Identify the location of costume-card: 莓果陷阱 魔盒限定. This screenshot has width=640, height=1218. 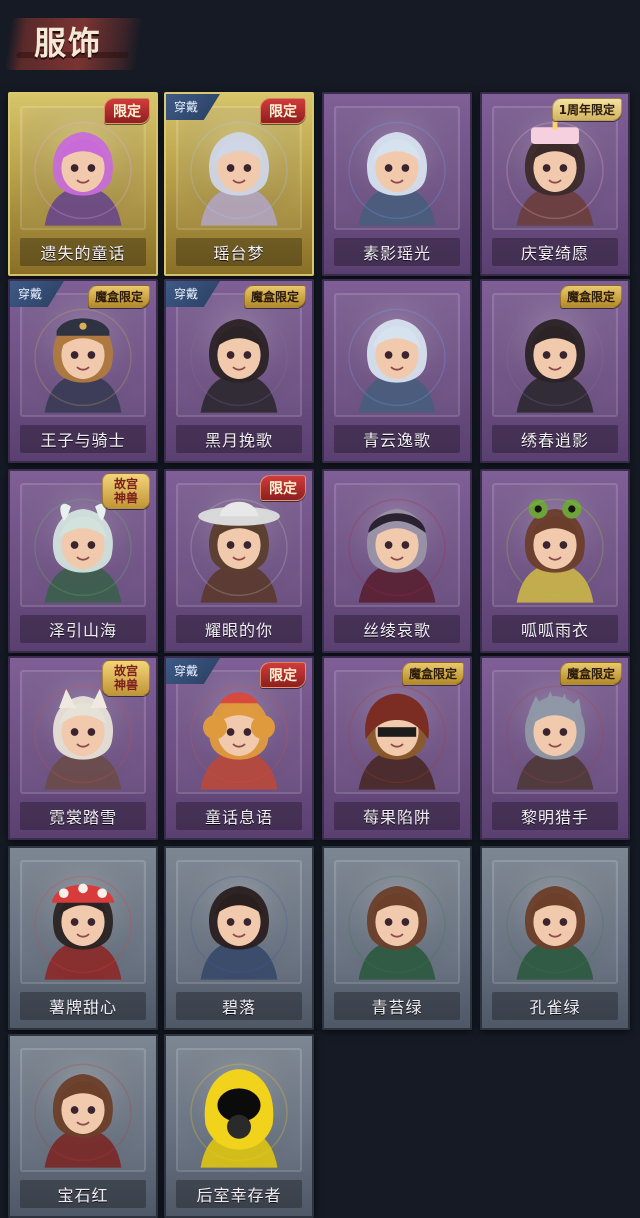
(397, 748).